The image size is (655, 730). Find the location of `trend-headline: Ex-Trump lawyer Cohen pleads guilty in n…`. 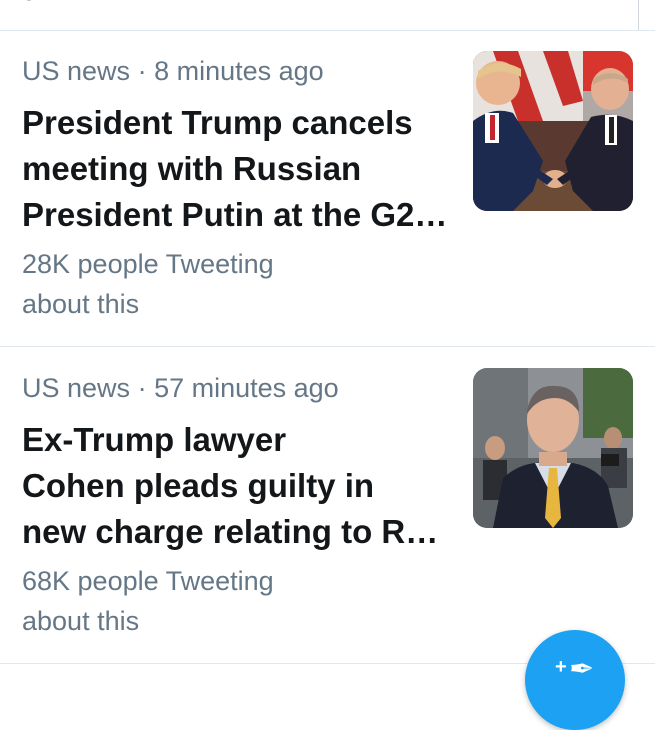

trend-headline: Ex-Trump lawyer Cohen pleads guilty in n… is located at coordinates (237, 486).